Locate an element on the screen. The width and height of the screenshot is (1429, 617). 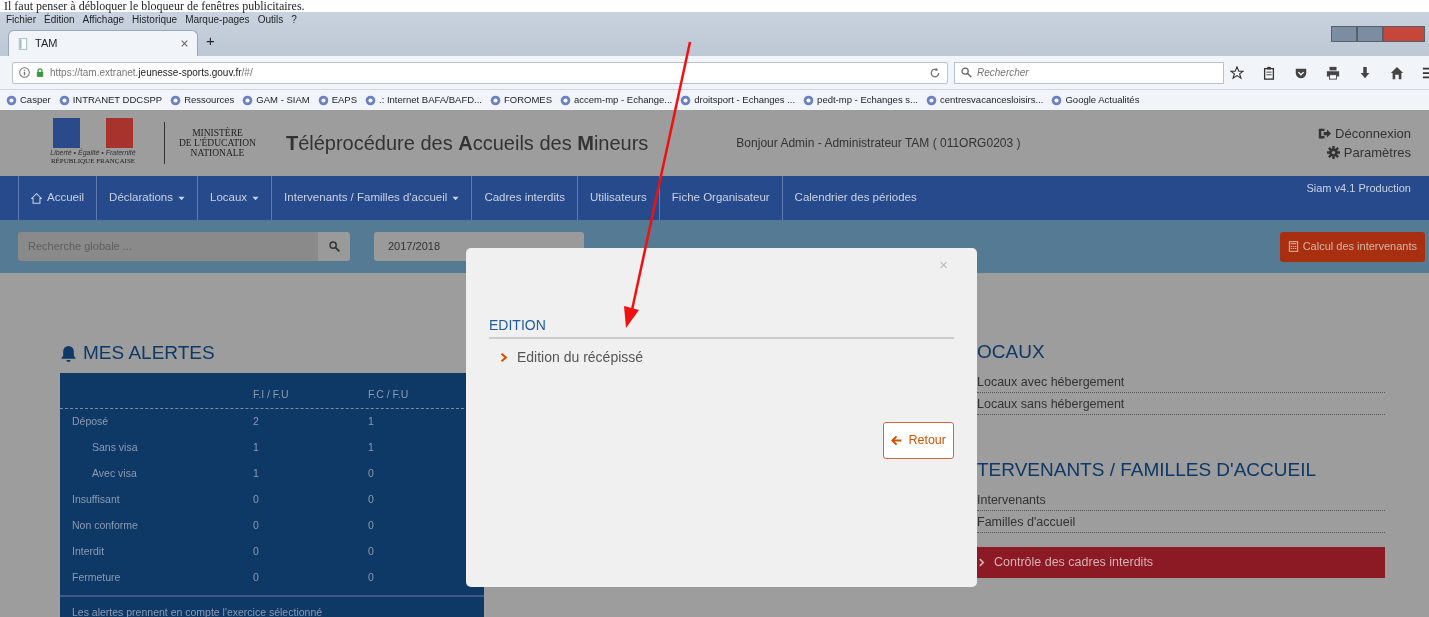
app-title: Téléprocédure des Accueils des Mineurs is located at coordinates (467, 143).